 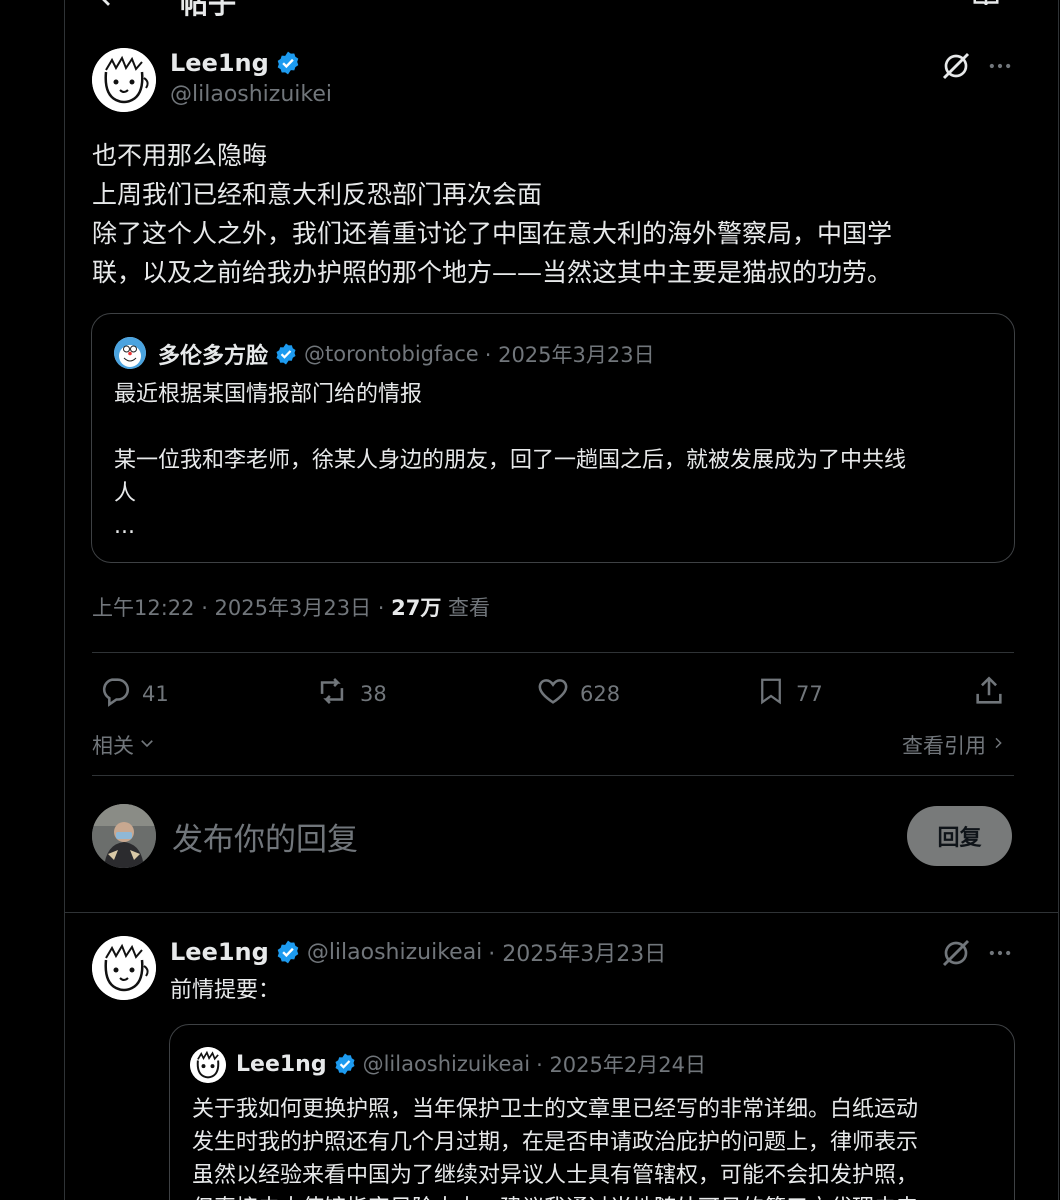 What do you see at coordinates (125, 493) in the screenshot?
I see `quote-line: 人` at bounding box center [125, 493].